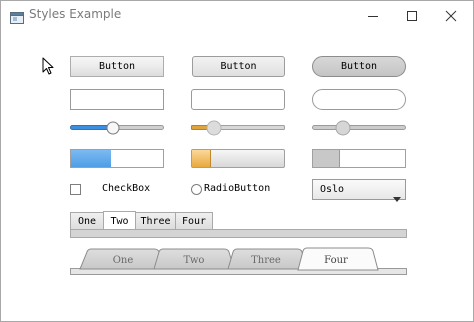  Describe the element at coordinates (17, 16) in the screenshot. I see `app-window-icon` at that location.